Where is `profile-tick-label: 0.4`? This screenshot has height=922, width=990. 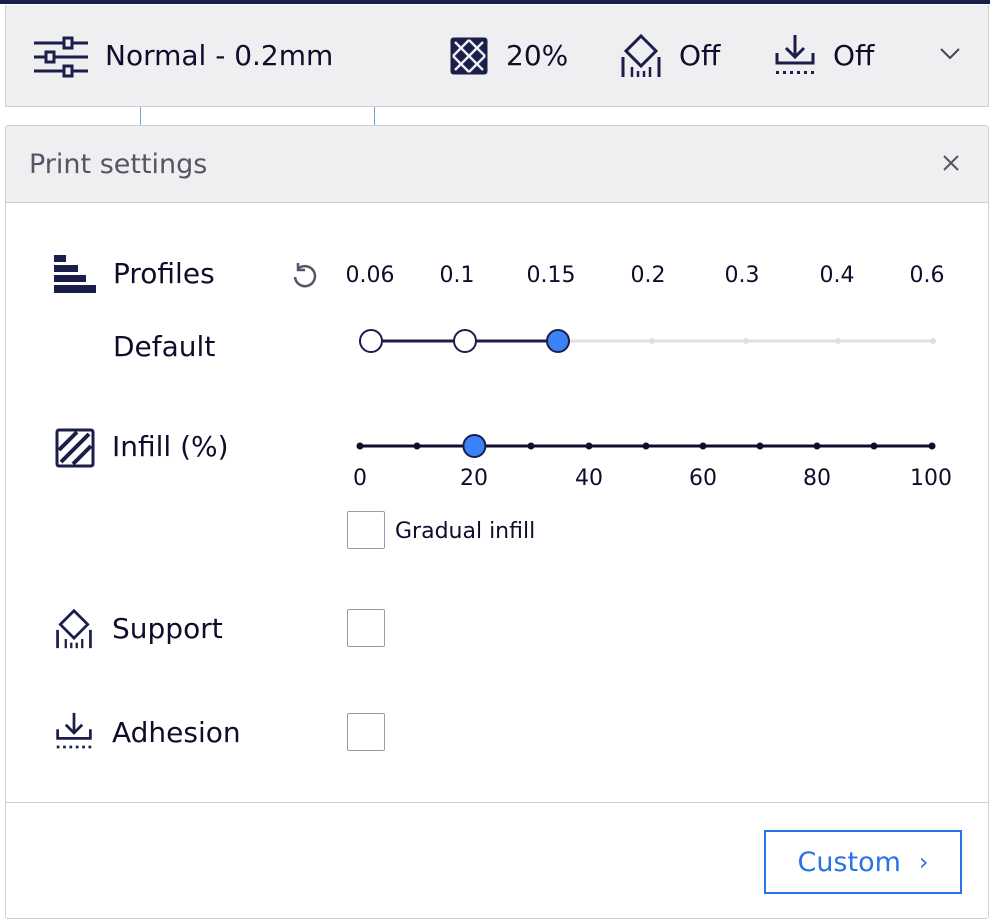
profile-tick-label: 0.4 is located at coordinates (837, 275).